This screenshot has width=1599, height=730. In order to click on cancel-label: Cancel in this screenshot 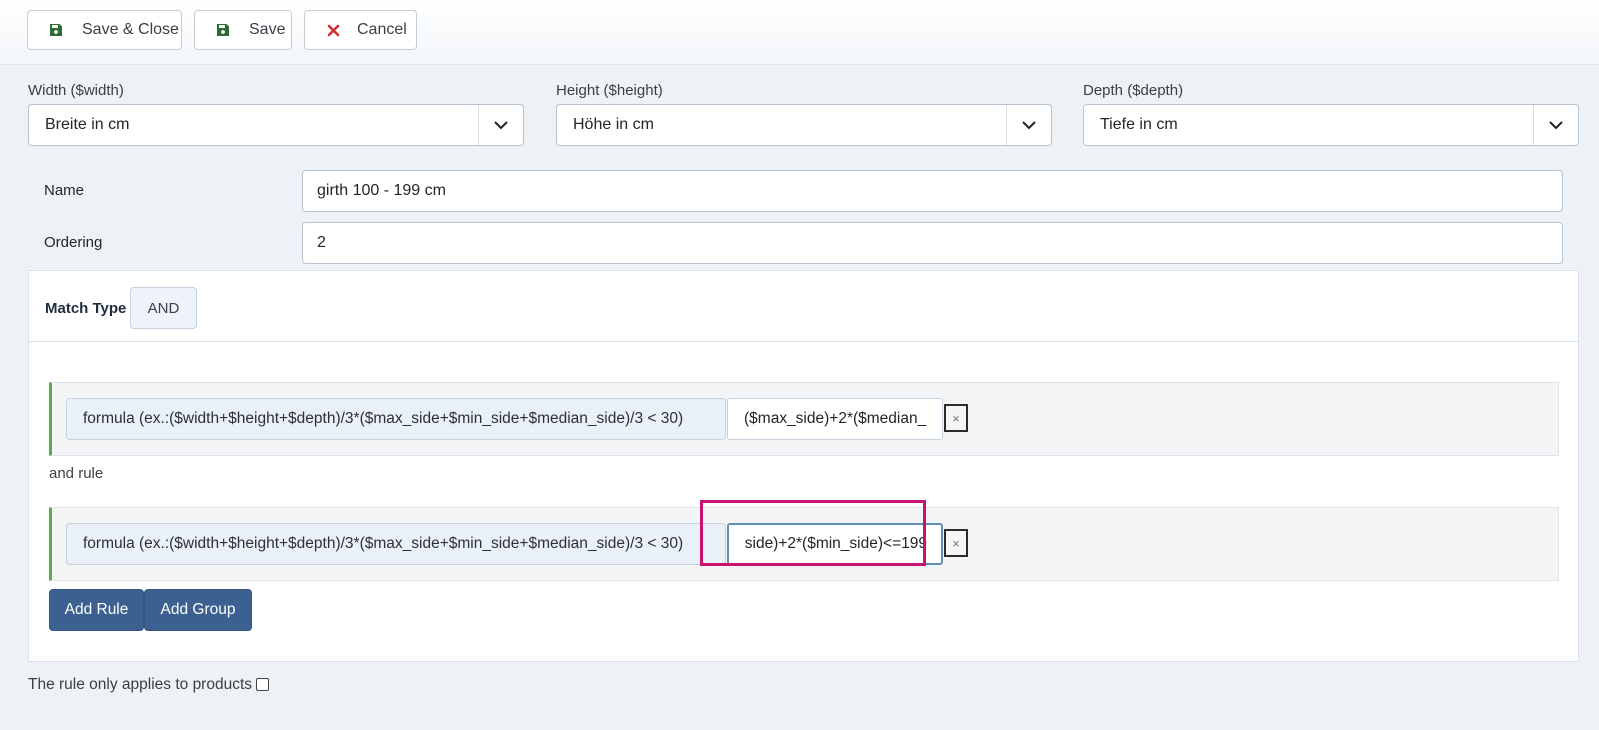, I will do `click(382, 29)`.